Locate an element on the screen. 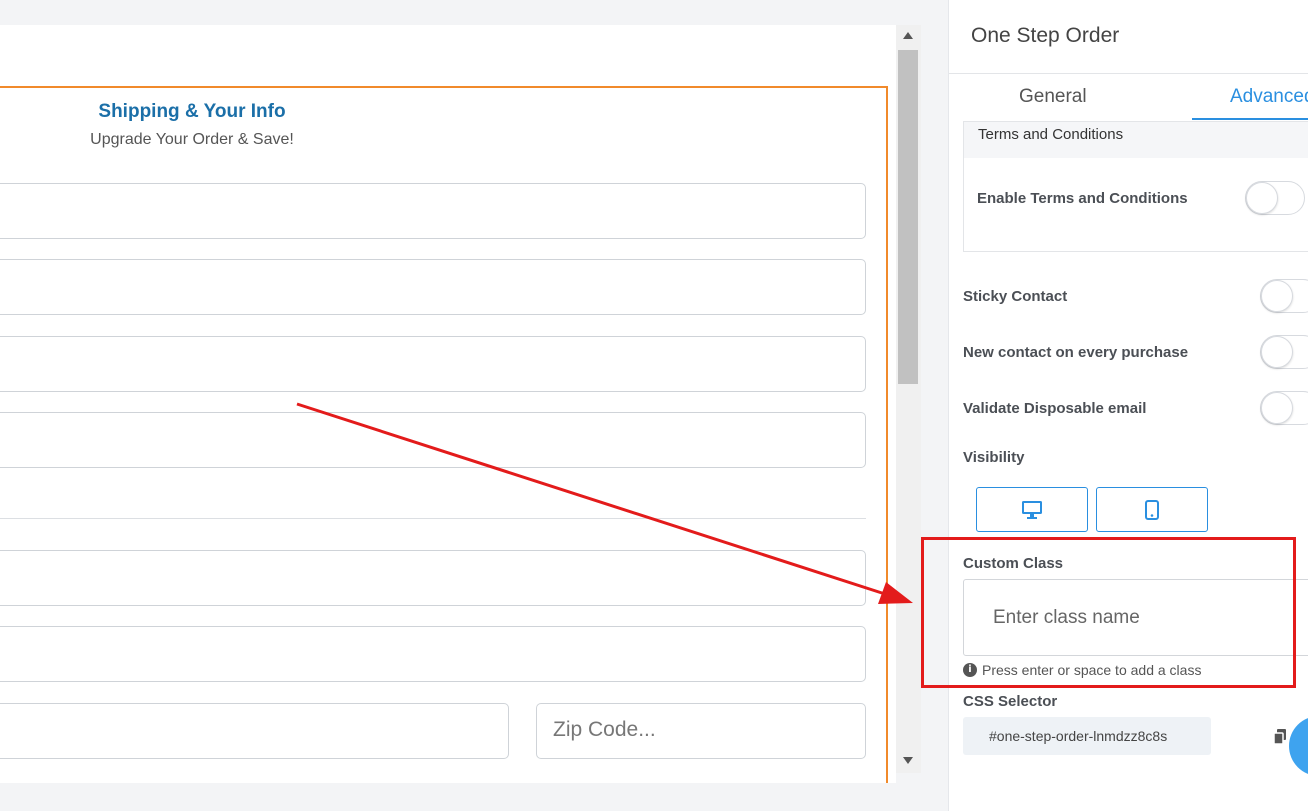 Image resolution: width=1308 pixels, height=811 pixels. form-field-city is located at coordinates (254, 731).